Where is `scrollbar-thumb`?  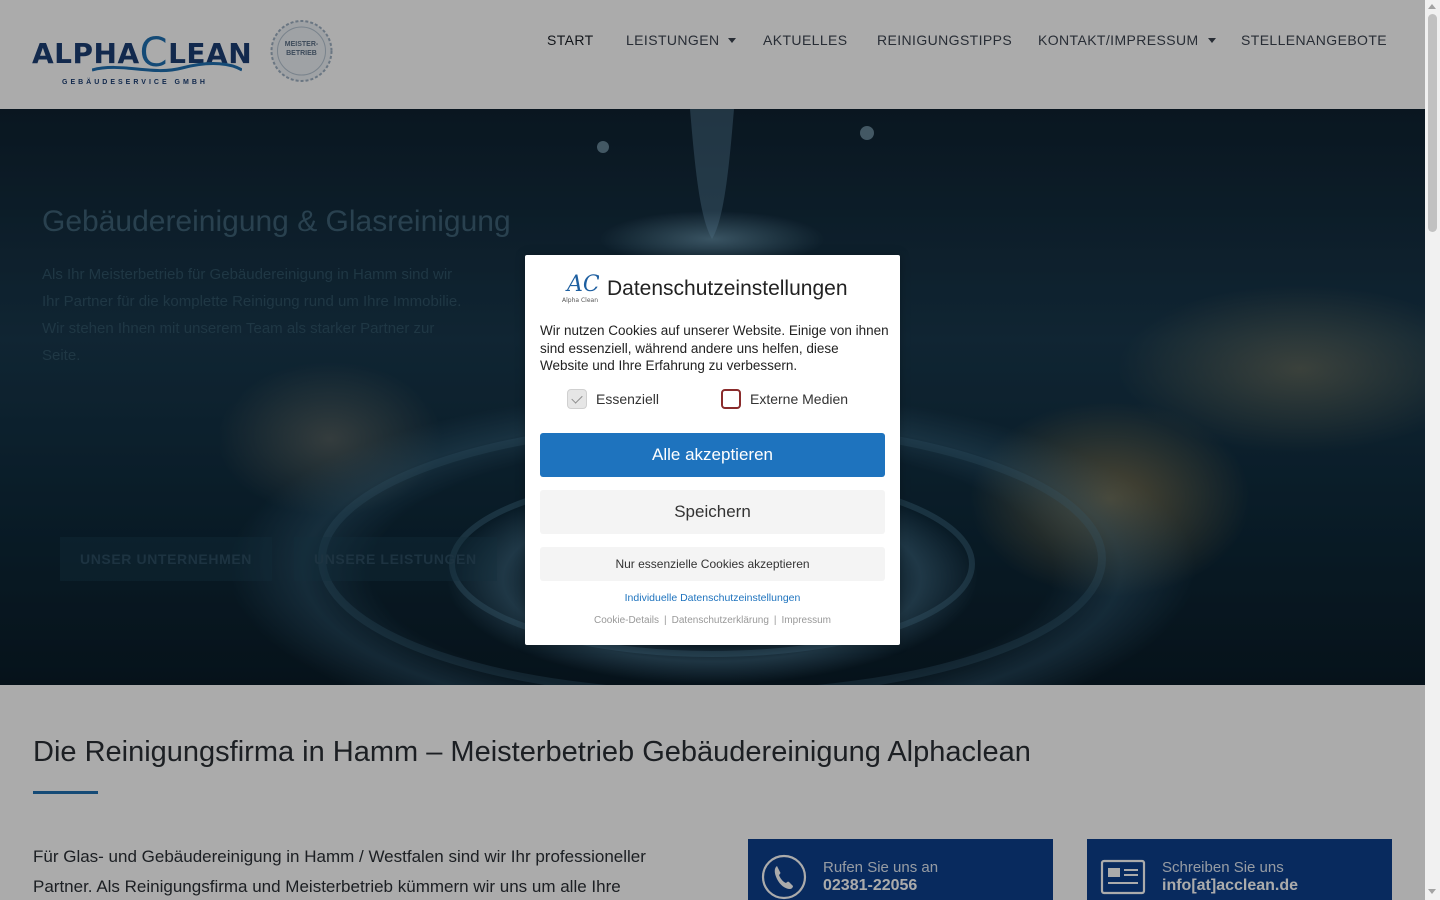
scrollbar-thumb is located at coordinates (1432, 123).